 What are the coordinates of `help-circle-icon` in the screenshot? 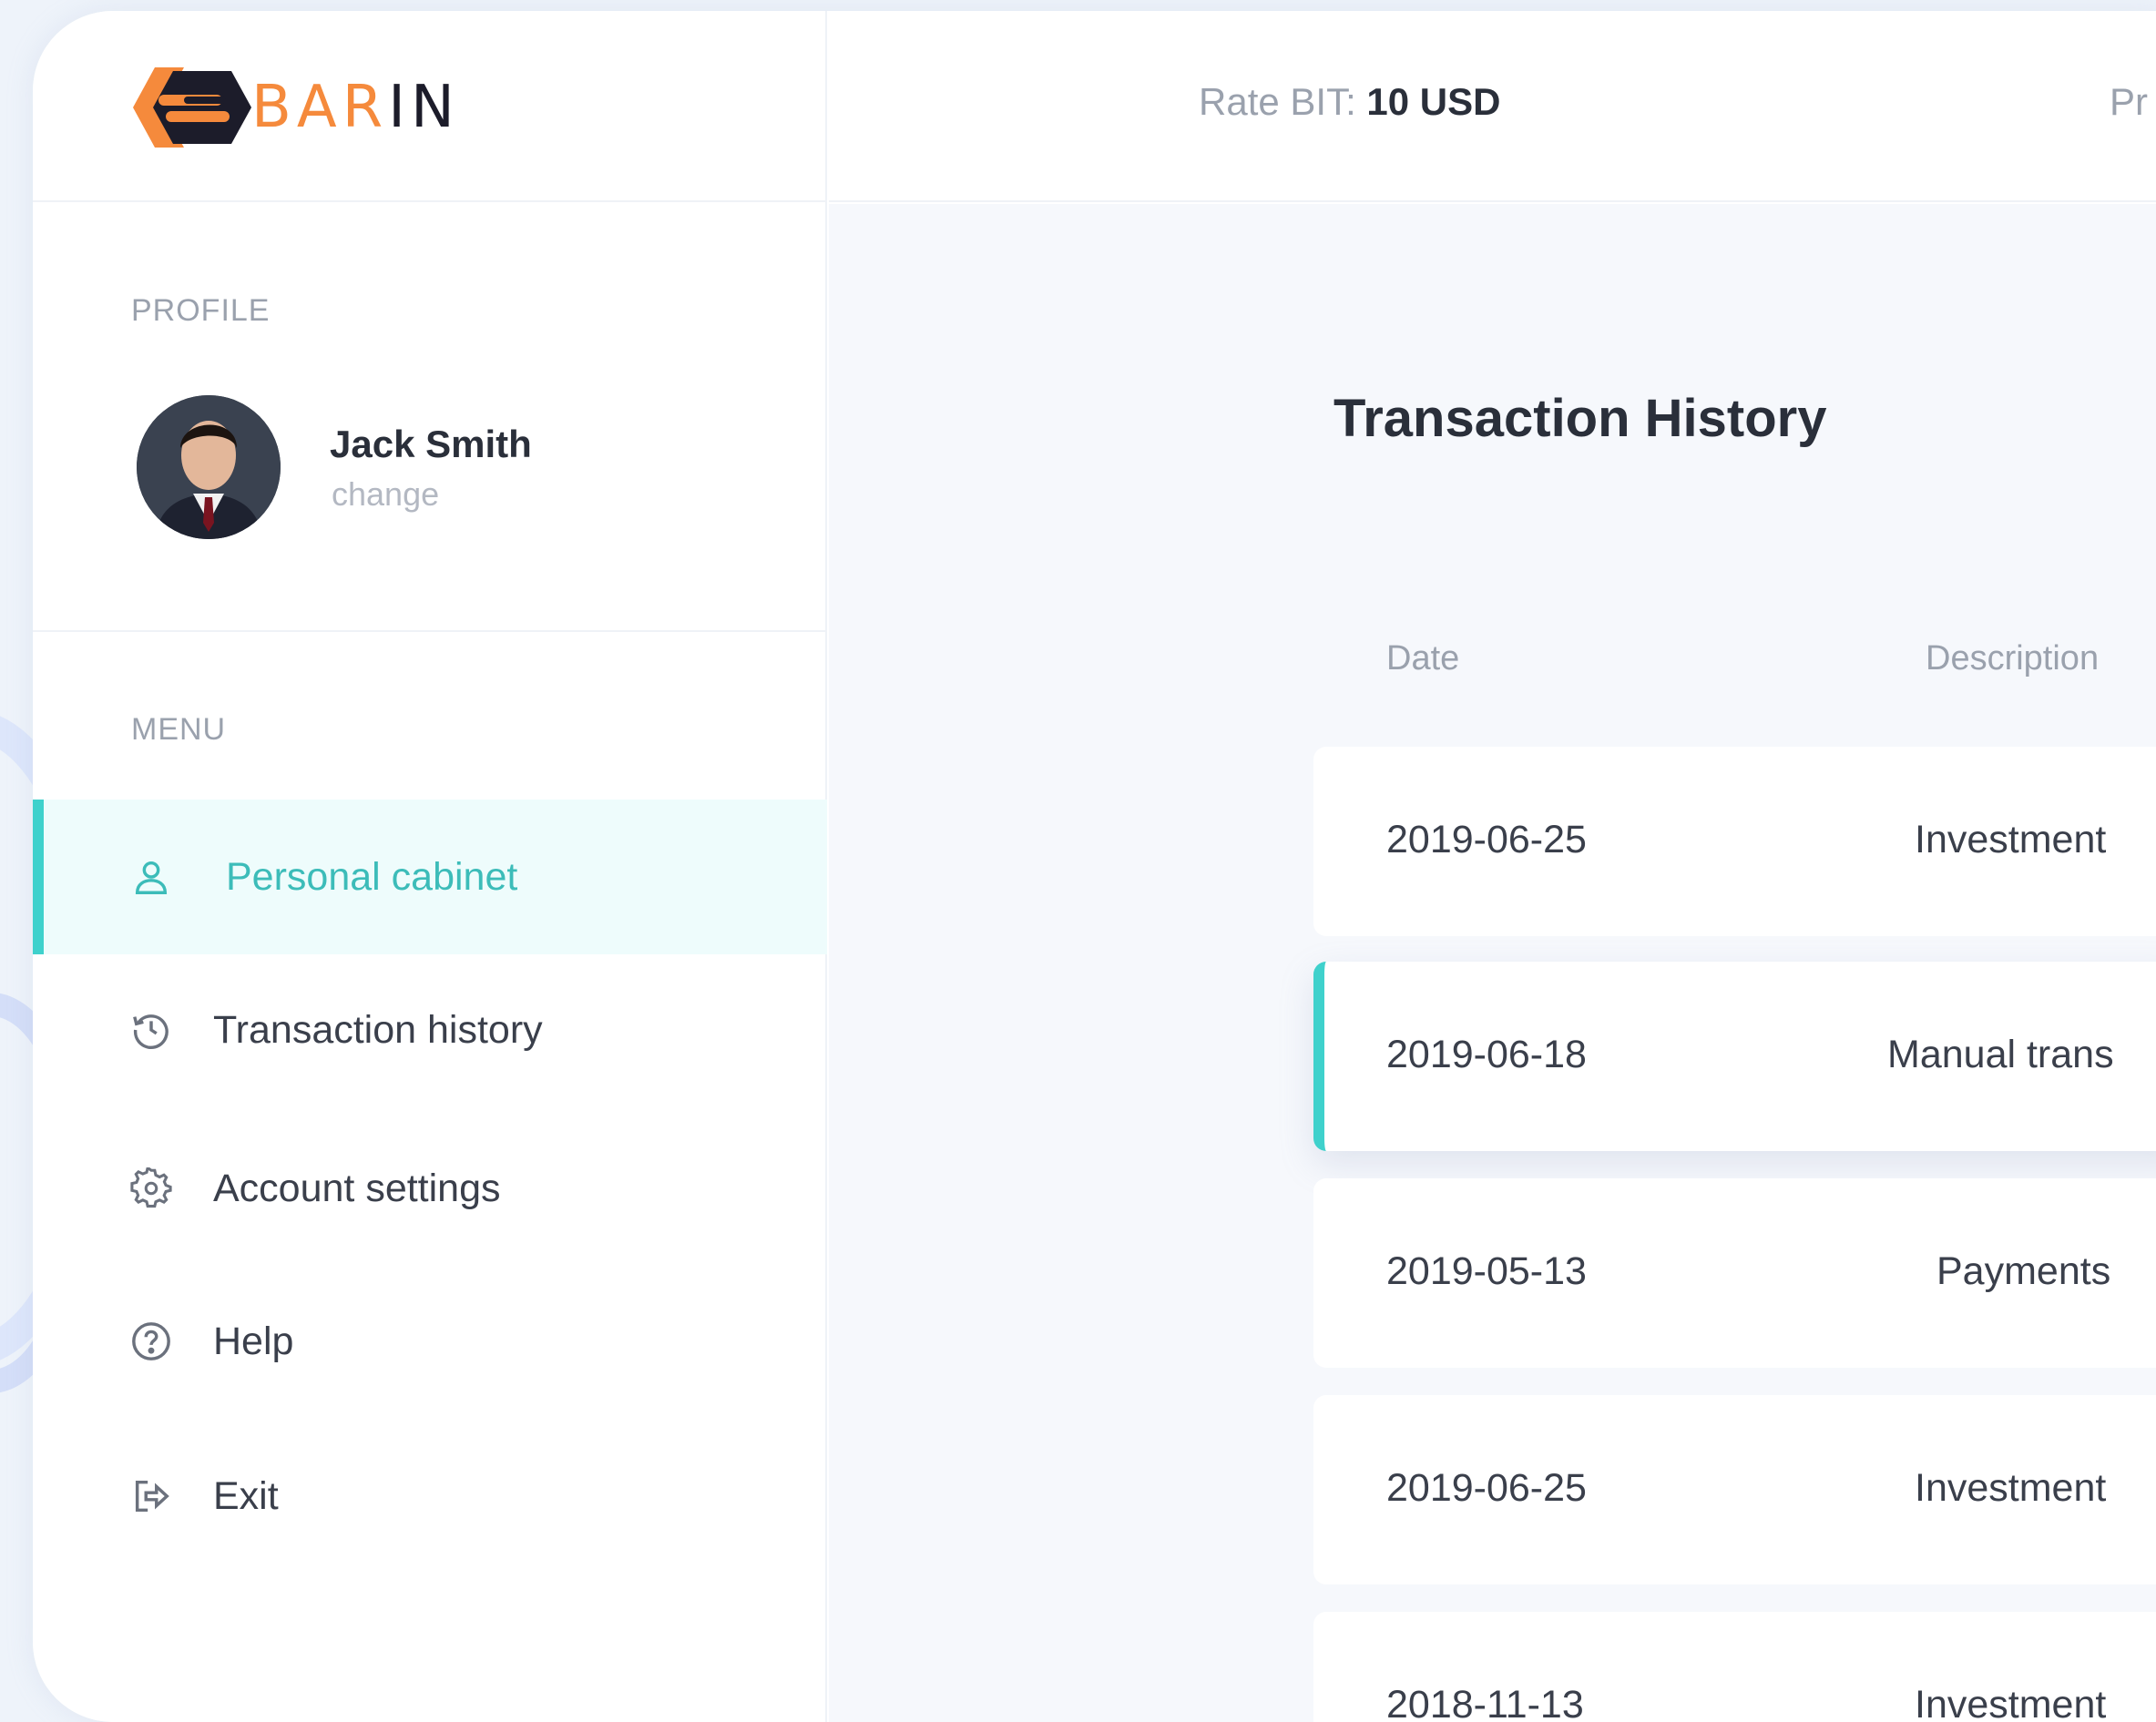 It's located at (151, 1341).